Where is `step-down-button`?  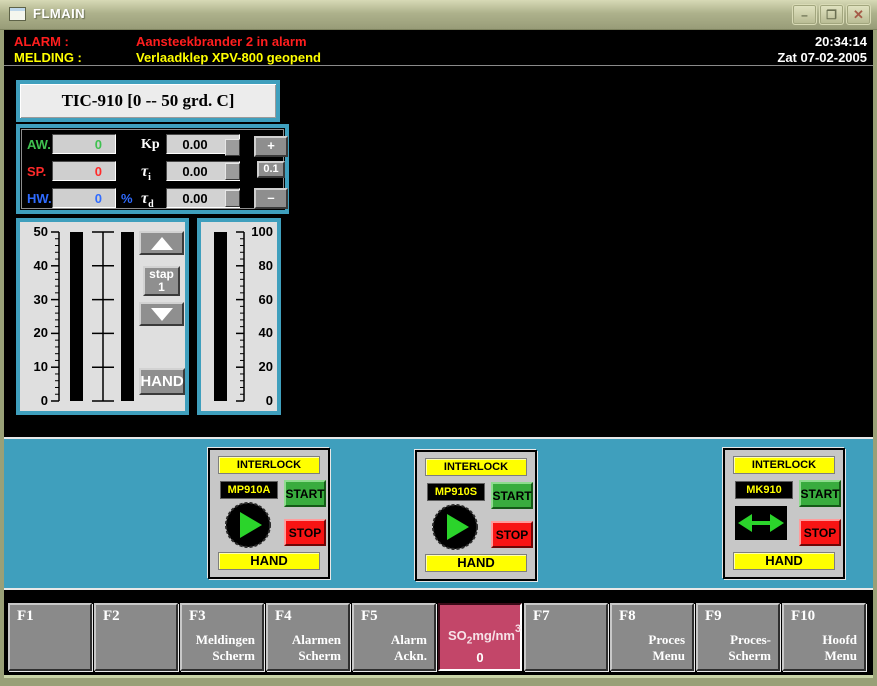
step-down-button is located at coordinates (161, 314).